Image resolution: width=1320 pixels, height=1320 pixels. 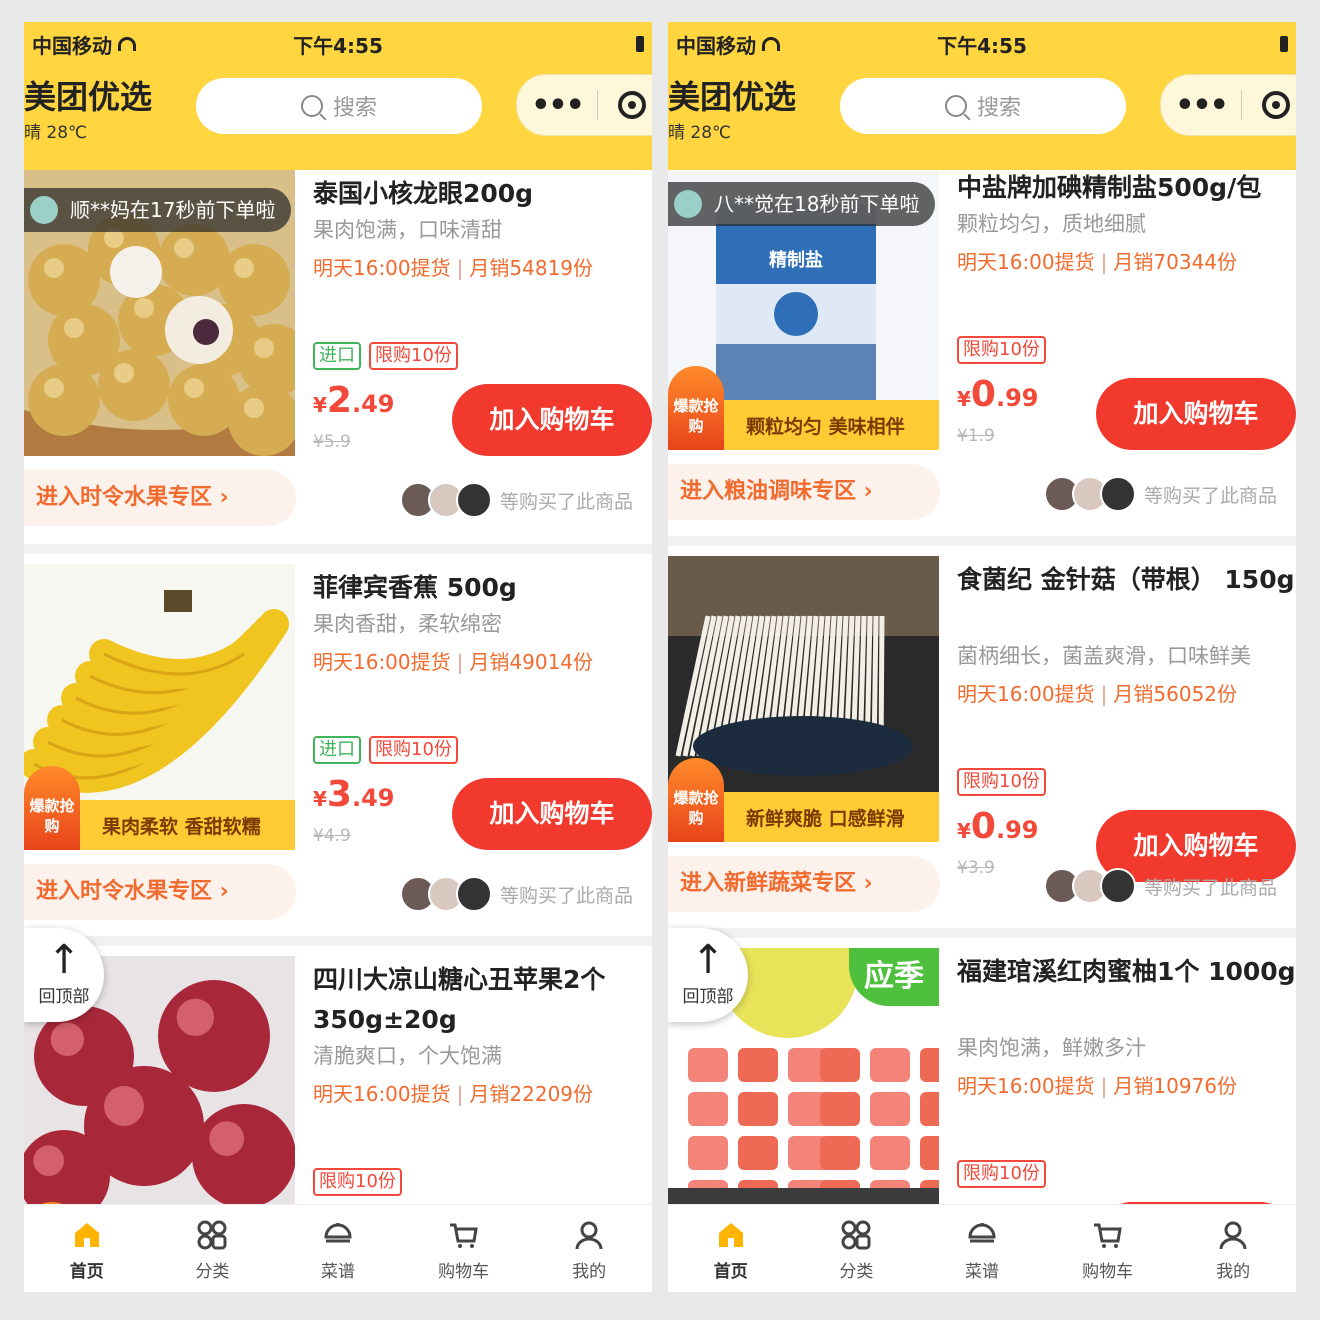 I want to click on hot-ribbon: 爆款抢购 新鲜爽脆 口感鲜滑, so click(x=803, y=800).